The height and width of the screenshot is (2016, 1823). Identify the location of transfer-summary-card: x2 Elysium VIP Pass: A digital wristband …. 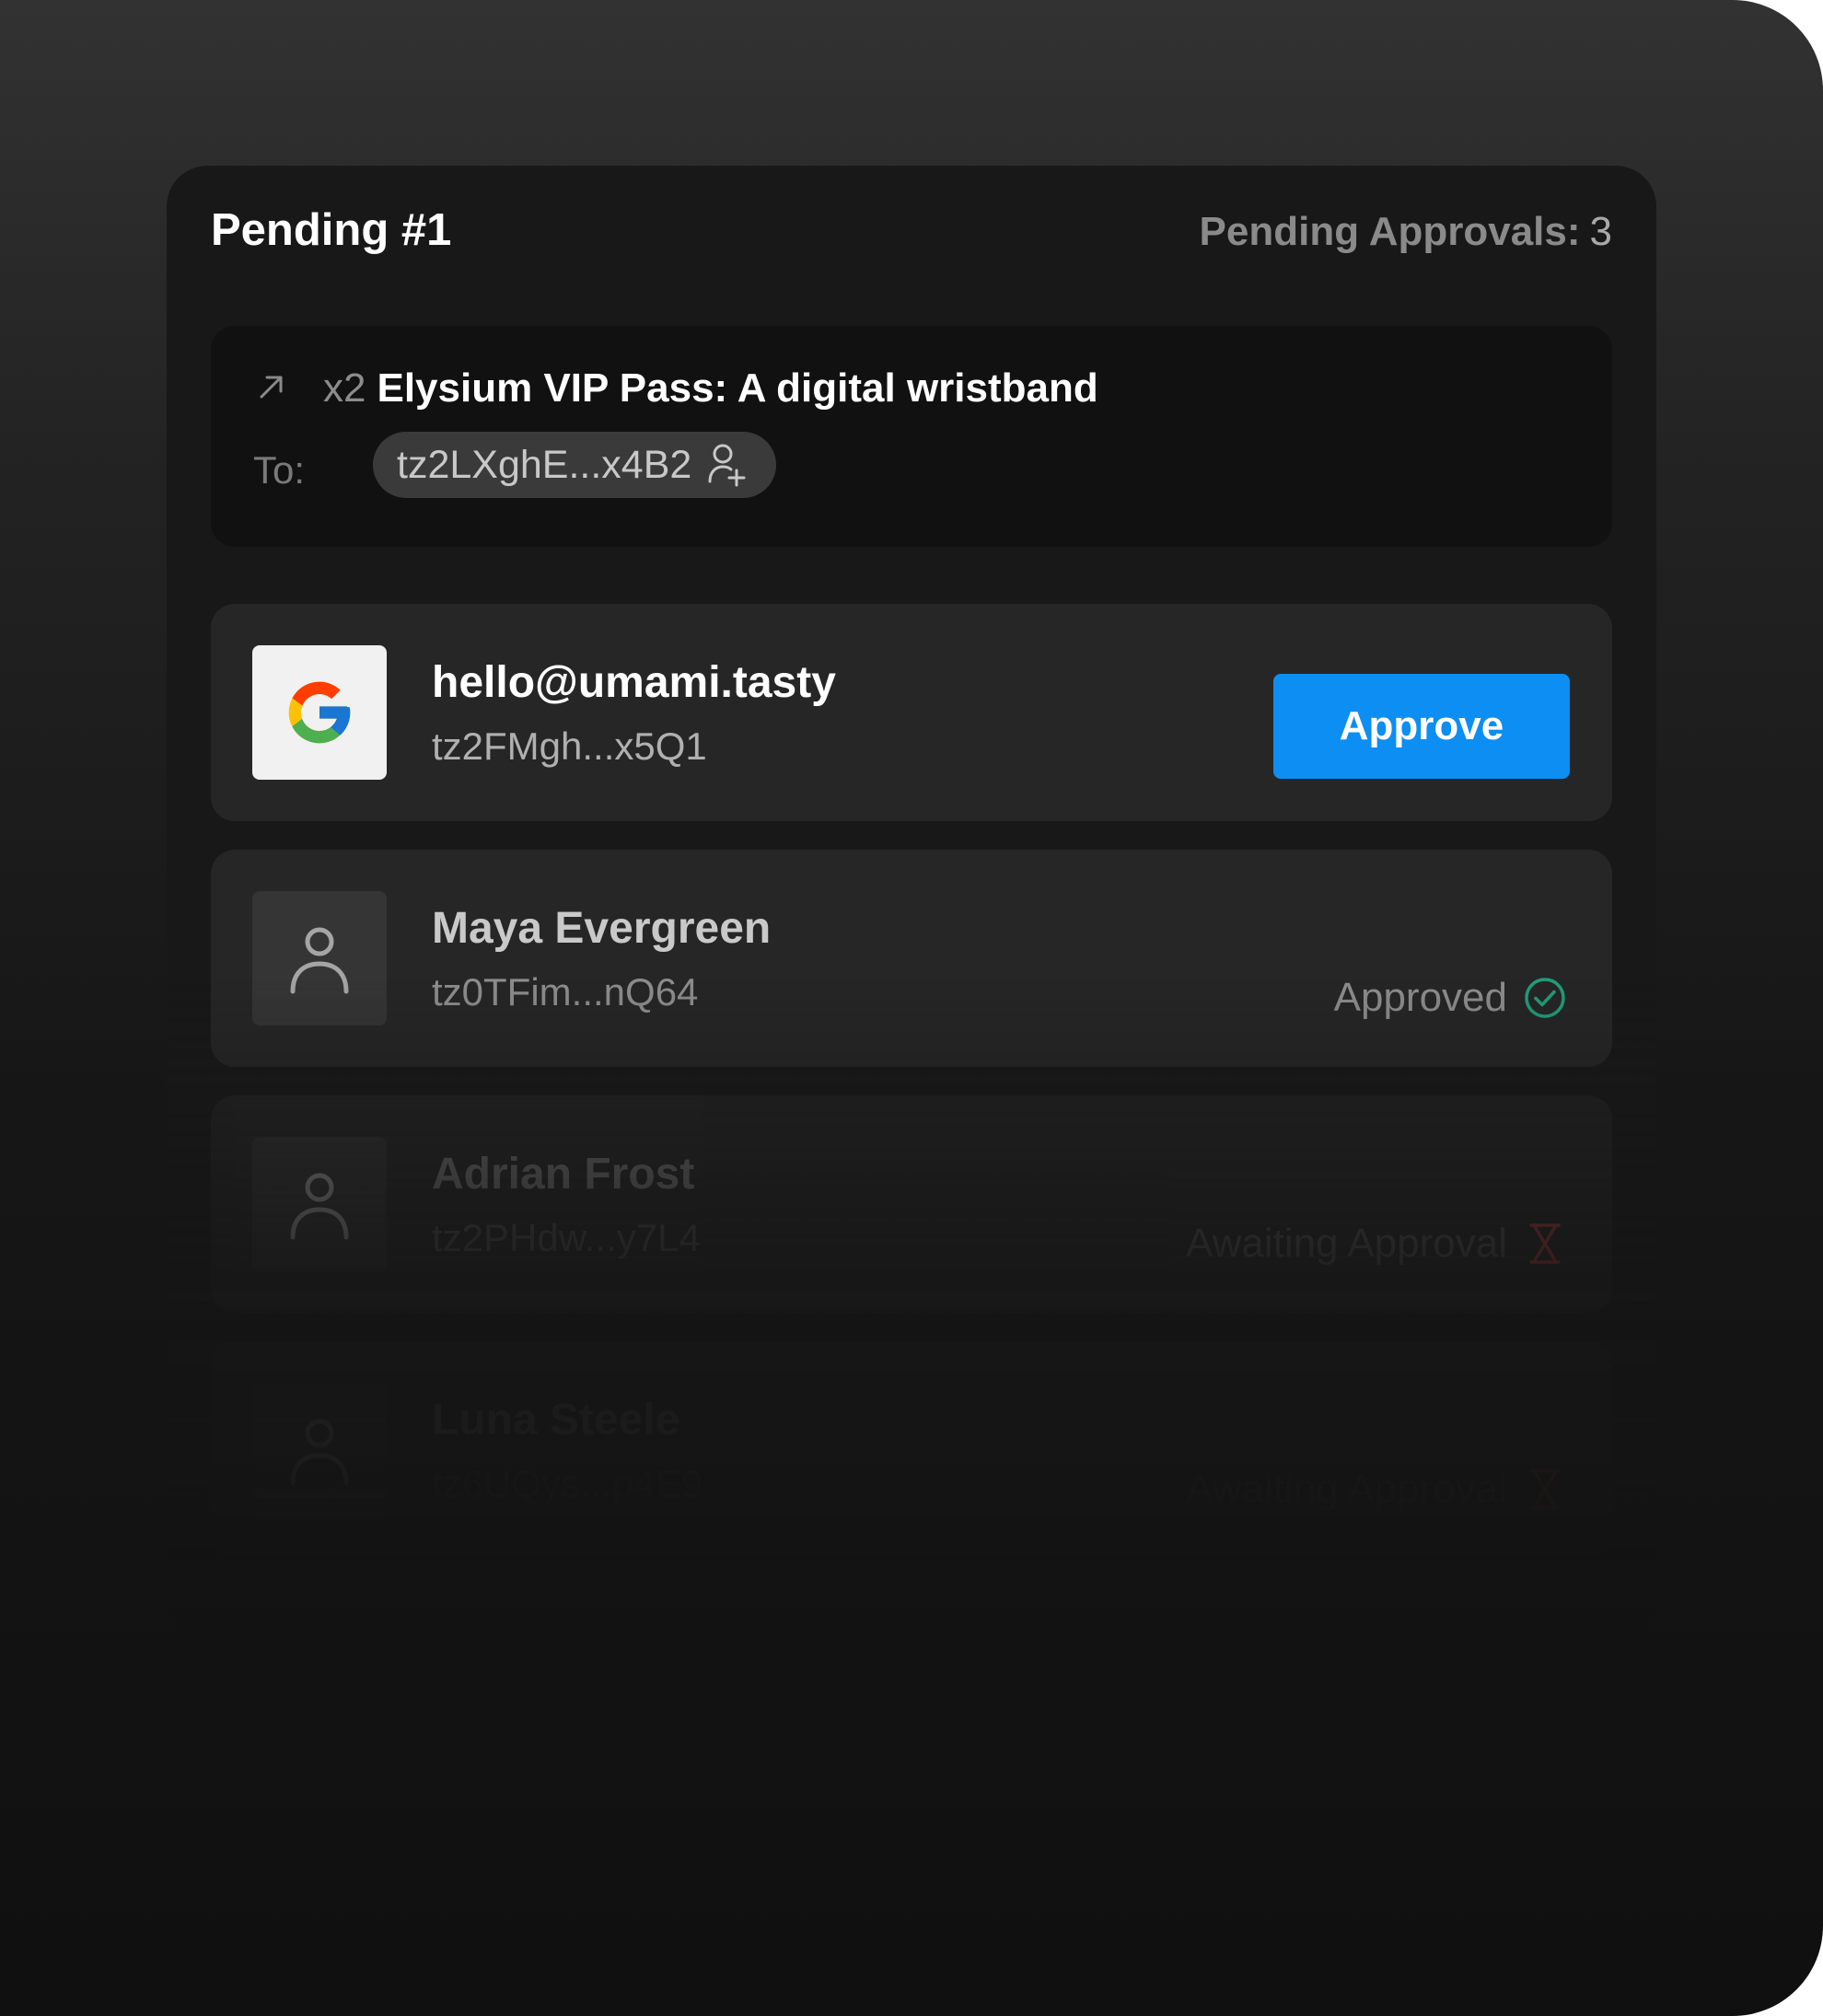
(911, 436).